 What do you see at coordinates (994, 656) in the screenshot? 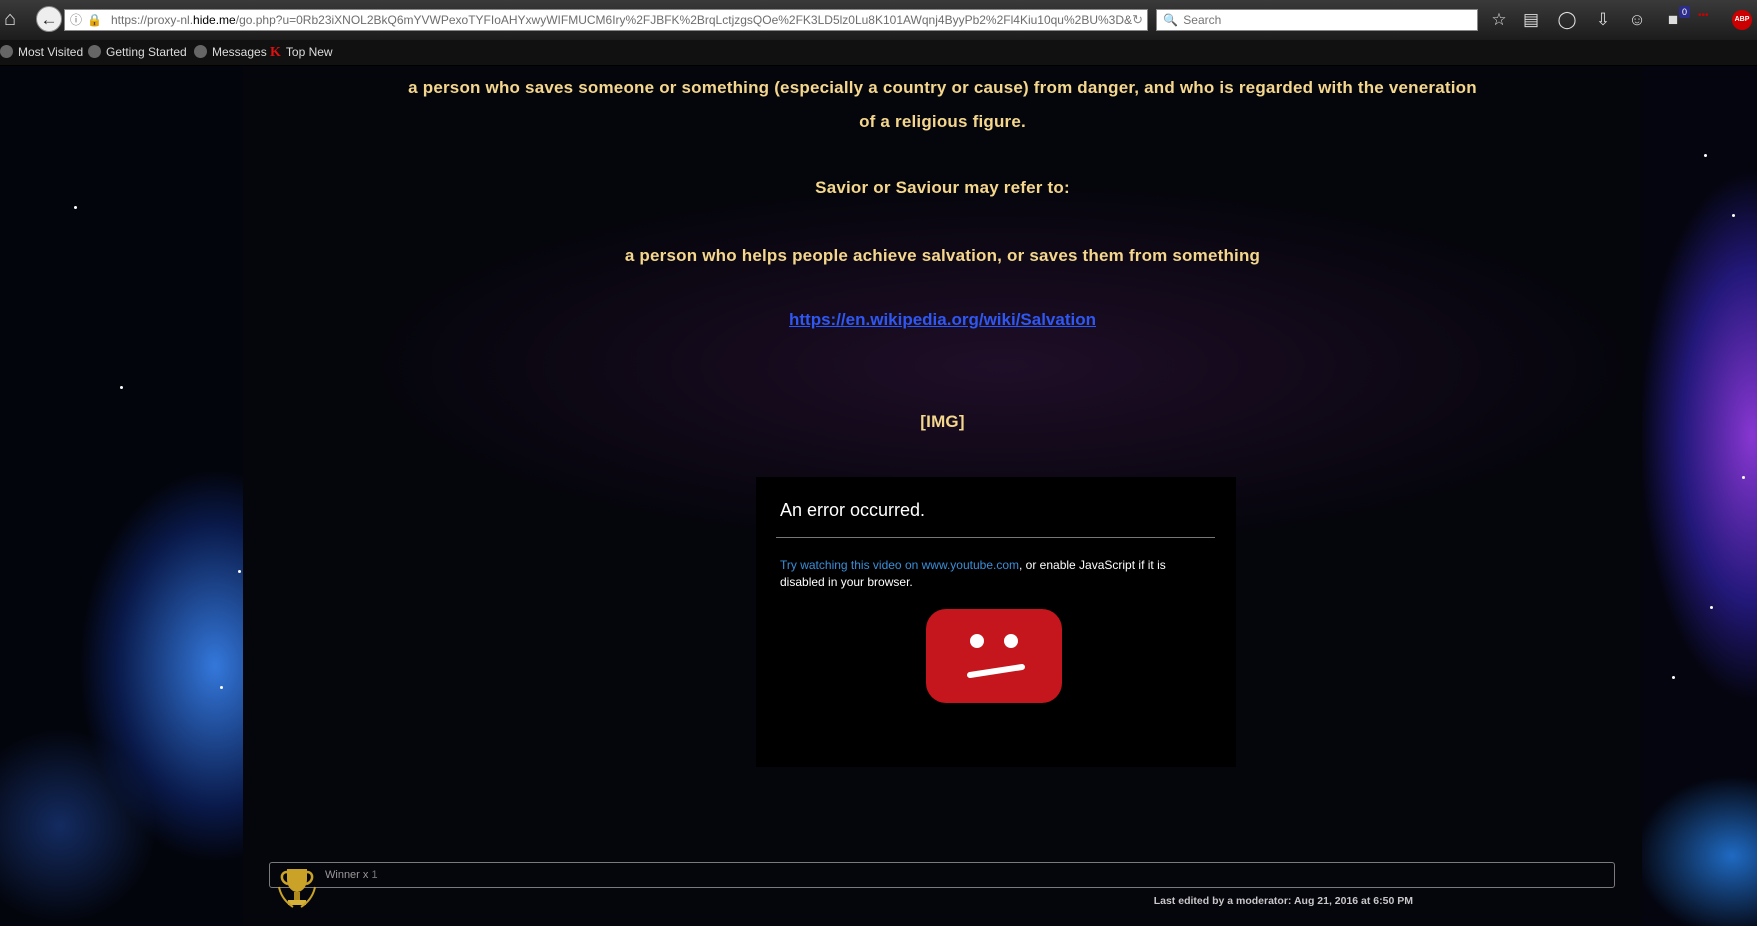
I see `sad-youtube-icon` at bounding box center [994, 656].